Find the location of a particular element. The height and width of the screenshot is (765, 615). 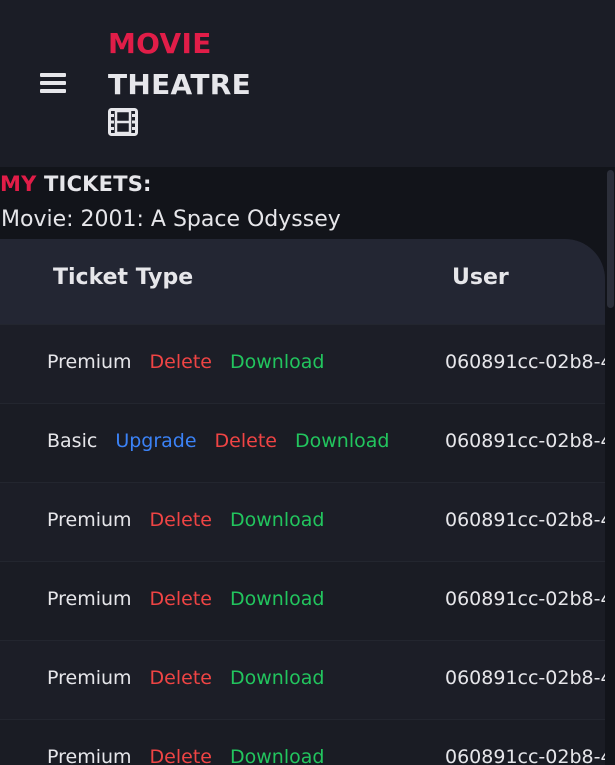

column-header-user: User is located at coordinates (480, 277).